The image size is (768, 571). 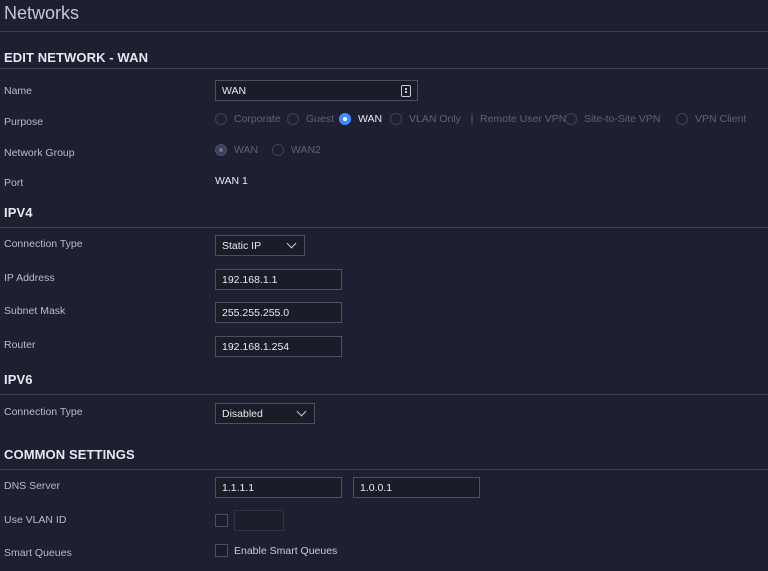 I want to click on ipv6-connection-type-select: Disabled, so click(x=265, y=413).